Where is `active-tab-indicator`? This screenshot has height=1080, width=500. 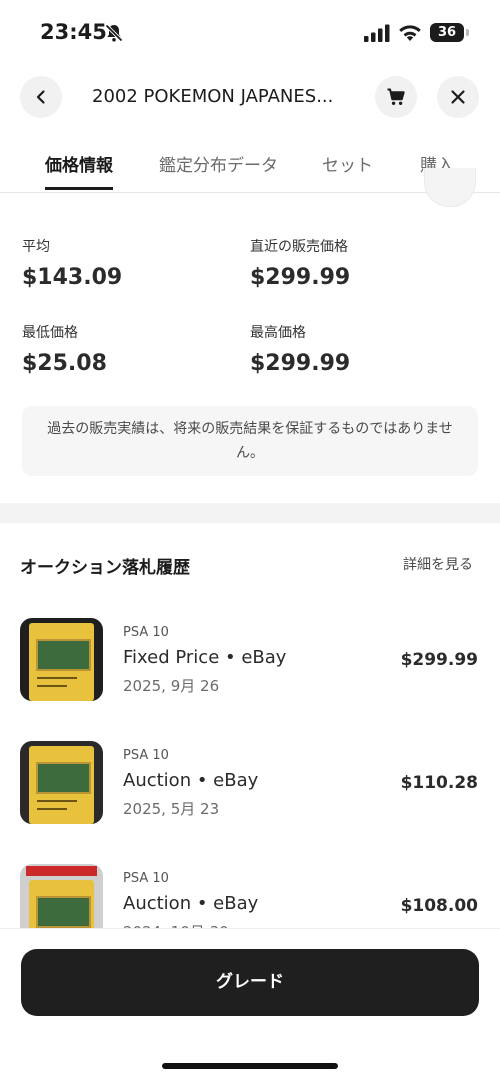
active-tab-indicator is located at coordinates (79, 188).